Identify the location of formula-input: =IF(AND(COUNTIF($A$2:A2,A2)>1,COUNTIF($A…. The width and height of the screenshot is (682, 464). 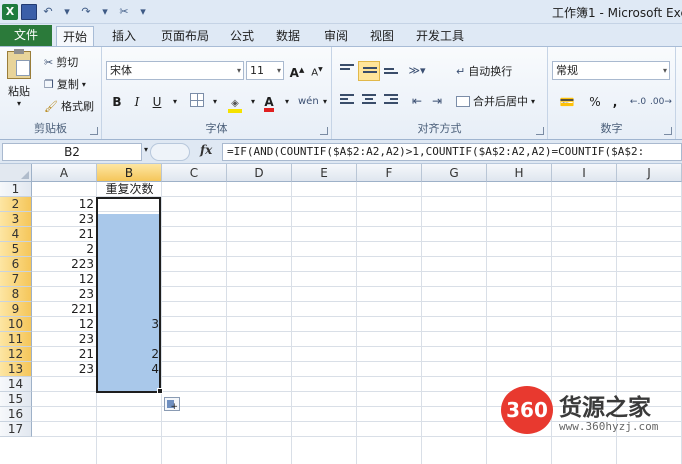
(452, 152).